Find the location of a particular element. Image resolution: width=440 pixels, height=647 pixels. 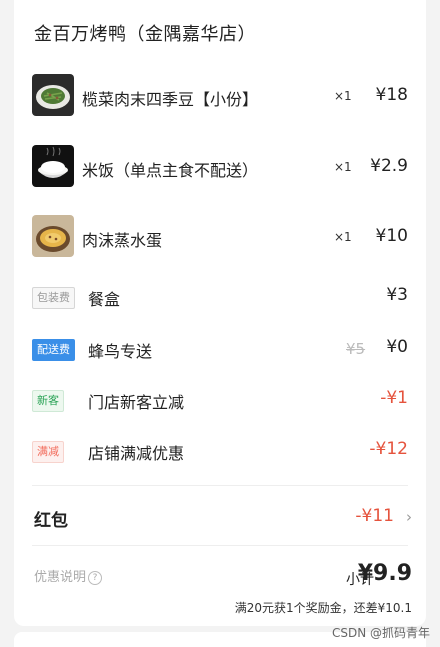

full-reduction-tag: 满减 is located at coordinates (48, 452).